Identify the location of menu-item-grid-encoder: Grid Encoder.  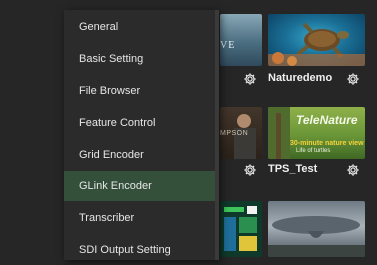
(141, 155).